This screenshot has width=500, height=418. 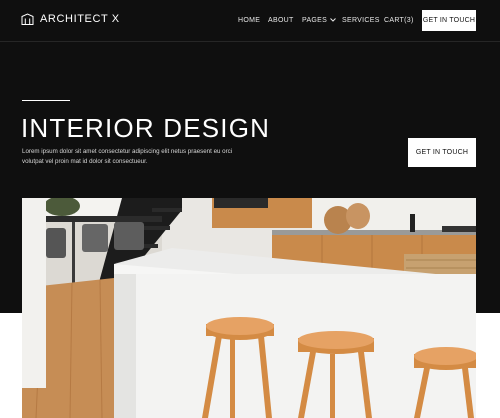 I want to click on nav-pages: PAGES, so click(x=319, y=20).